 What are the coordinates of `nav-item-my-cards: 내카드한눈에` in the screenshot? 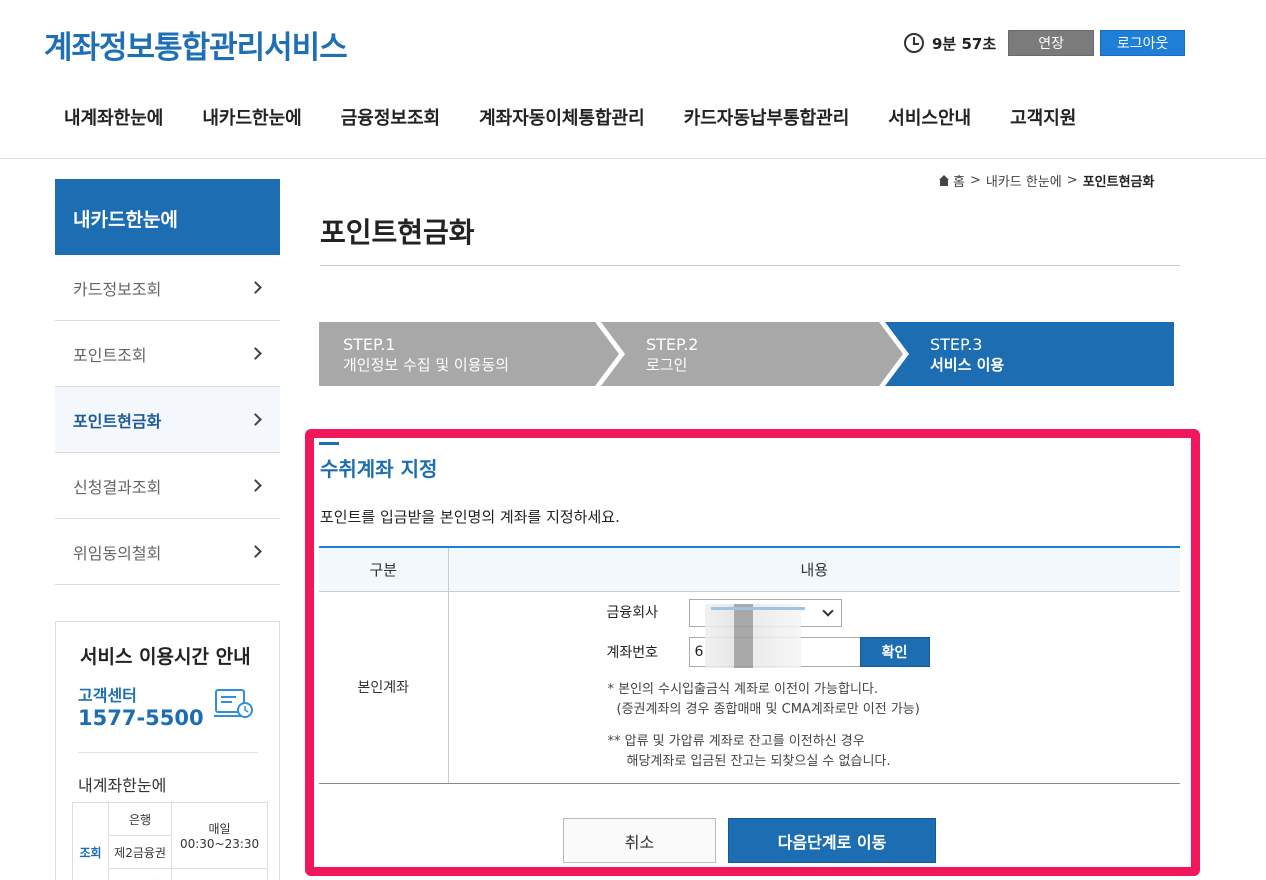 It's located at (251, 117).